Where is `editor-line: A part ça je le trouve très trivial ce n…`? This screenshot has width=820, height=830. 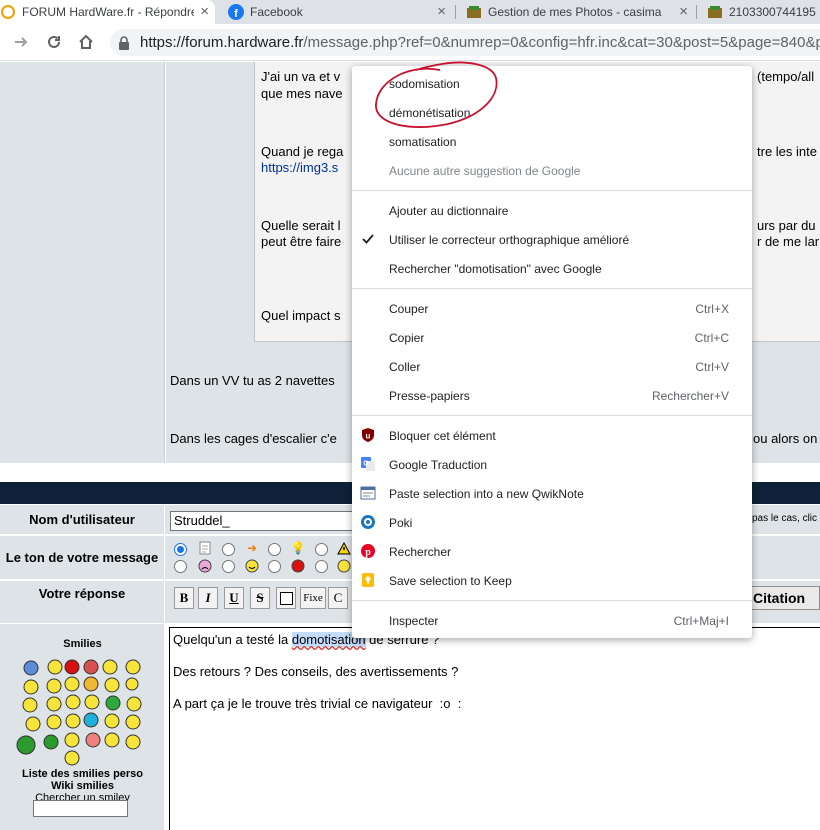 editor-line: A part ça je le trouve très trivial ce n… is located at coordinates (317, 703).